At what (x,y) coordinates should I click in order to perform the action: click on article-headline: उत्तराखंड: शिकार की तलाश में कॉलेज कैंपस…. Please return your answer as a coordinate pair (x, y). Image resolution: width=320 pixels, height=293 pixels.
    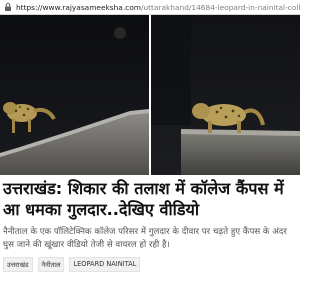
    Looking at the image, I should click on (150, 199).